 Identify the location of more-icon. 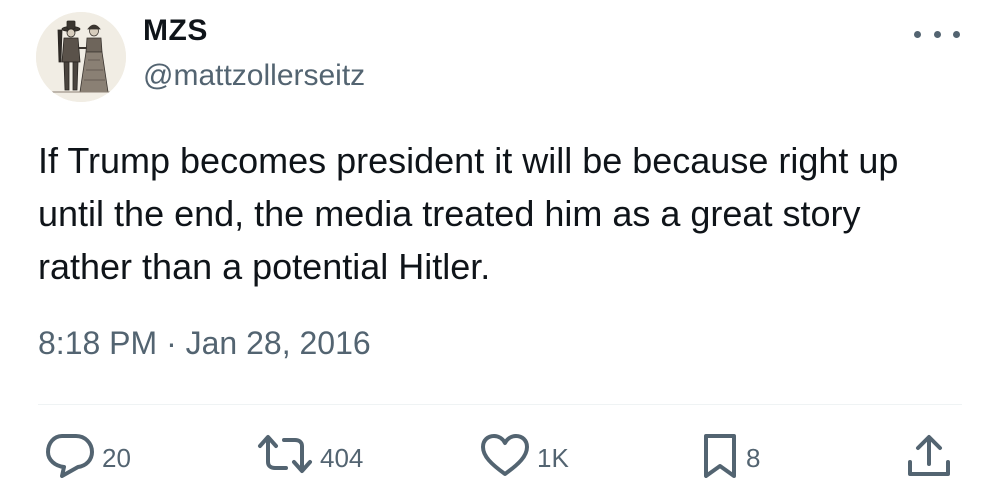
(937, 34).